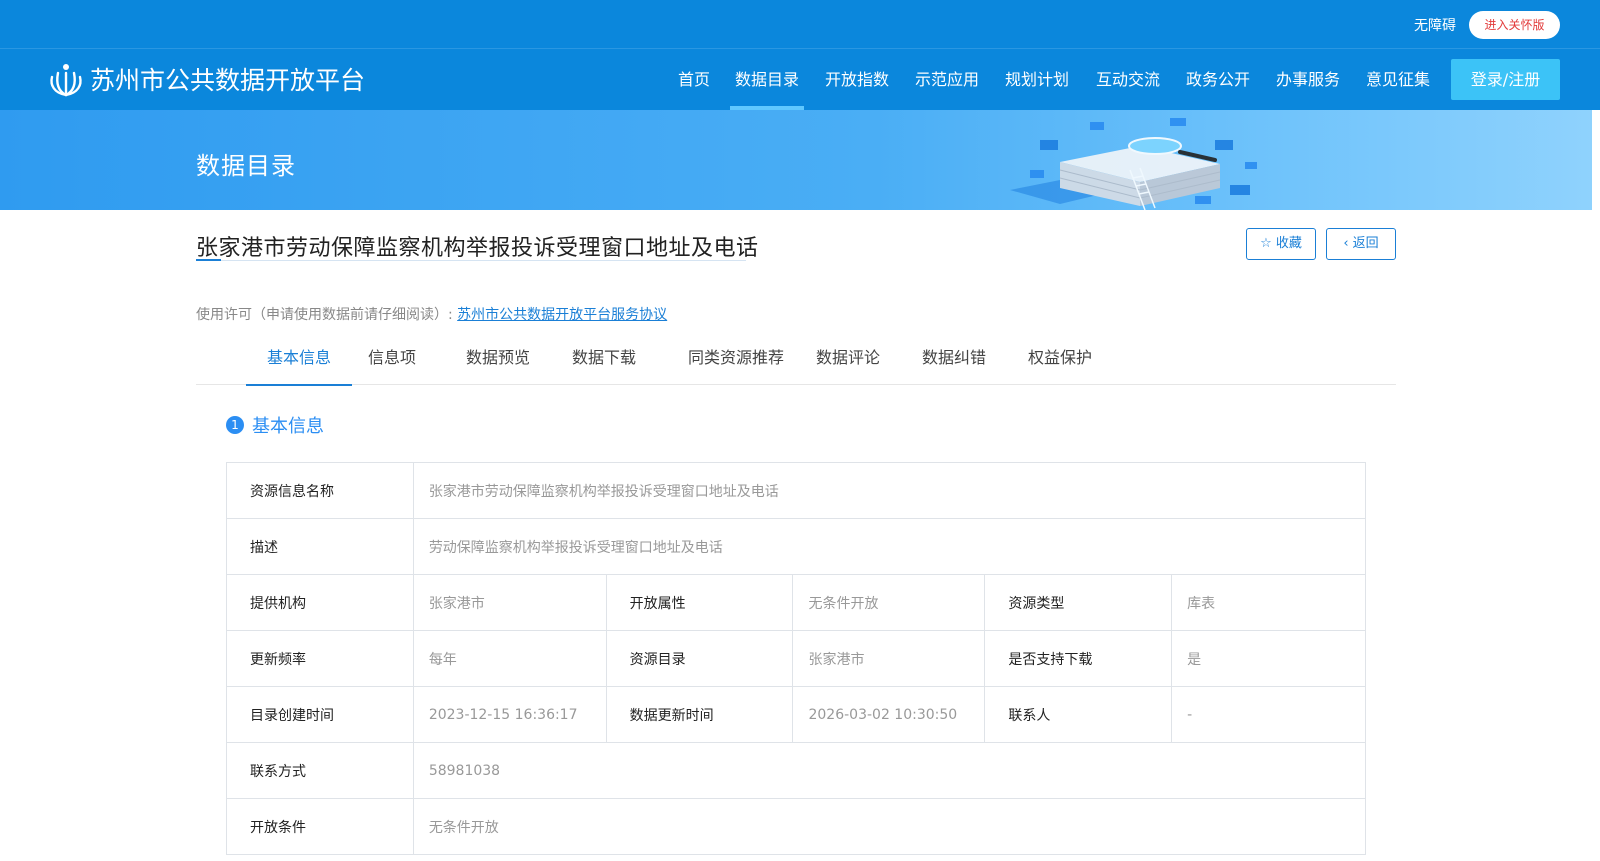 The height and width of the screenshot is (861, 1600). Describe the element at coordinates (1078, 714) in the screenshot. I see `info-label: 联系人` at that location.